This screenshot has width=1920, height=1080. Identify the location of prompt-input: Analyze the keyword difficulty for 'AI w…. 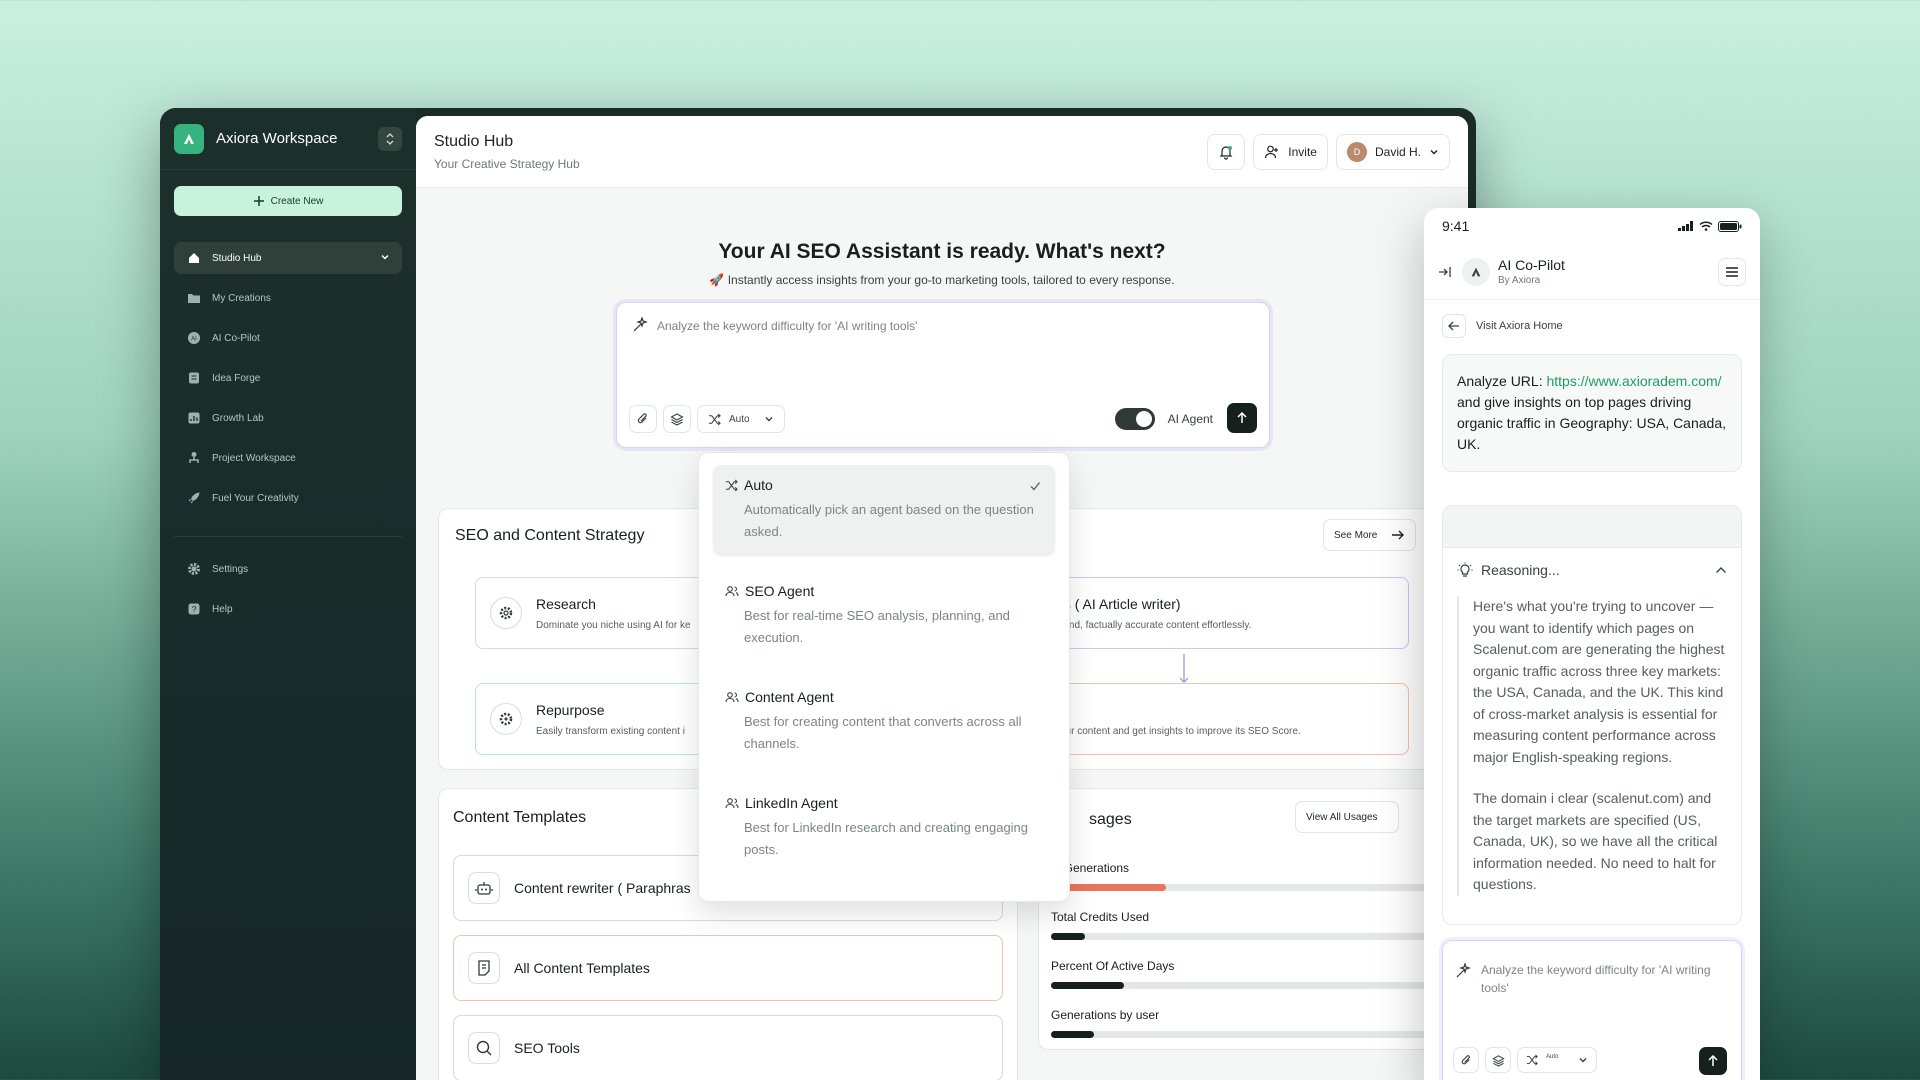
(787, 326).